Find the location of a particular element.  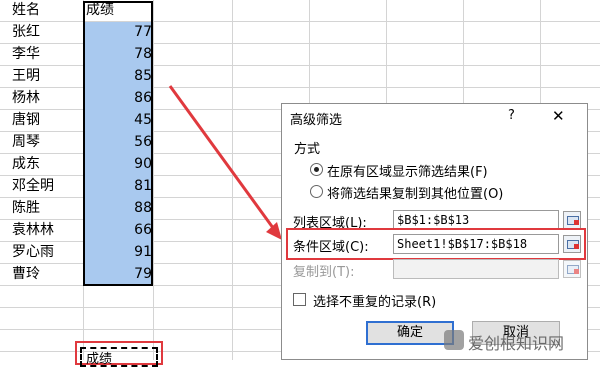

copy-to-picker-icon is located at coordinates (572, 269).